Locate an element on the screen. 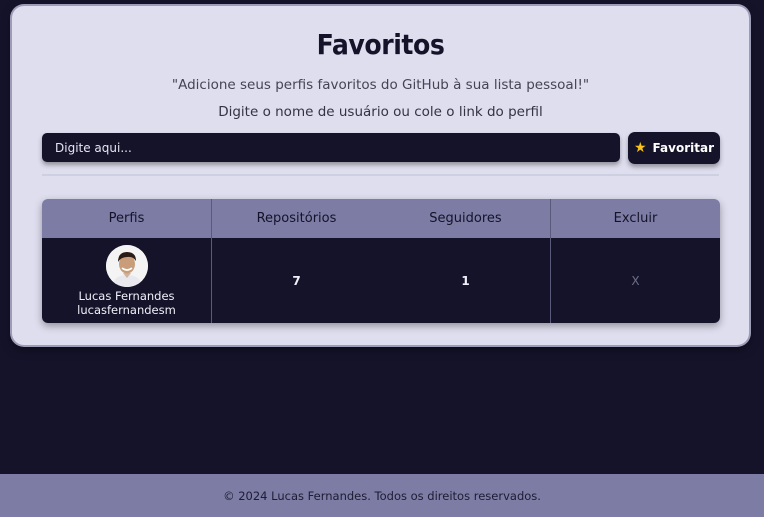 This screenshot has width=764, height=517. divider is located at coordinates (380, 175).